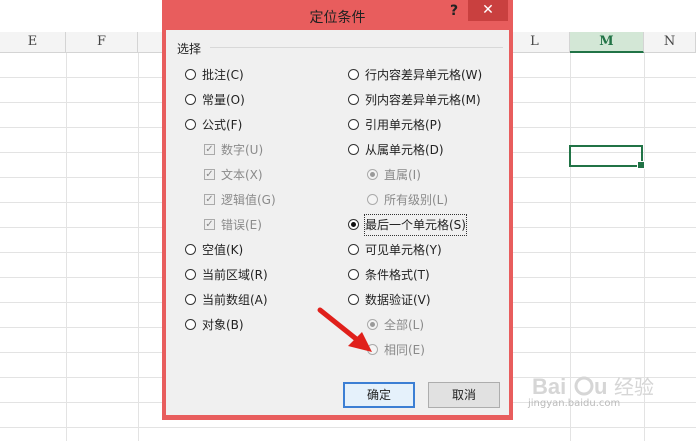 This screenshot has width=696, height=441. What do you see at coordinates (549, 386) in the screenshot?
I see `svg-text: Bai` at bounding box center [549, 386].